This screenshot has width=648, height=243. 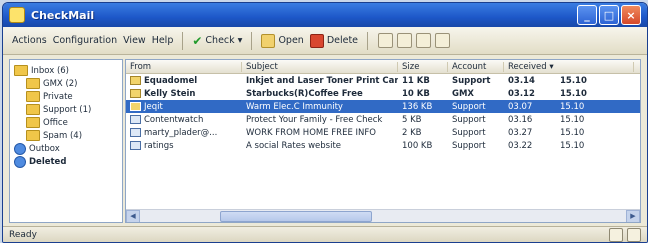 What do you see at coordinates (616, 234) in the screenshot?
I see `network-icon` at bounding box center [616, 234].